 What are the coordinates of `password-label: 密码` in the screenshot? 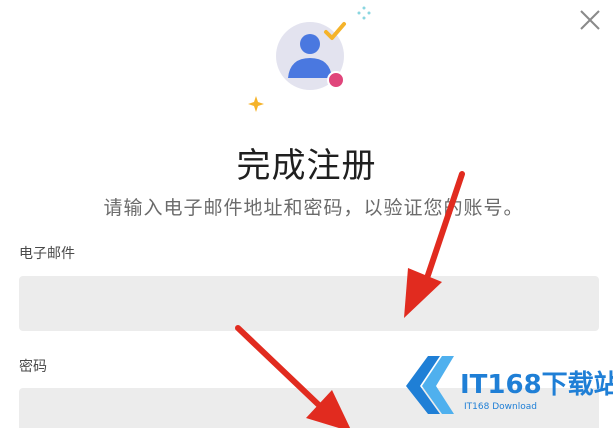 It's located at (33, 367).